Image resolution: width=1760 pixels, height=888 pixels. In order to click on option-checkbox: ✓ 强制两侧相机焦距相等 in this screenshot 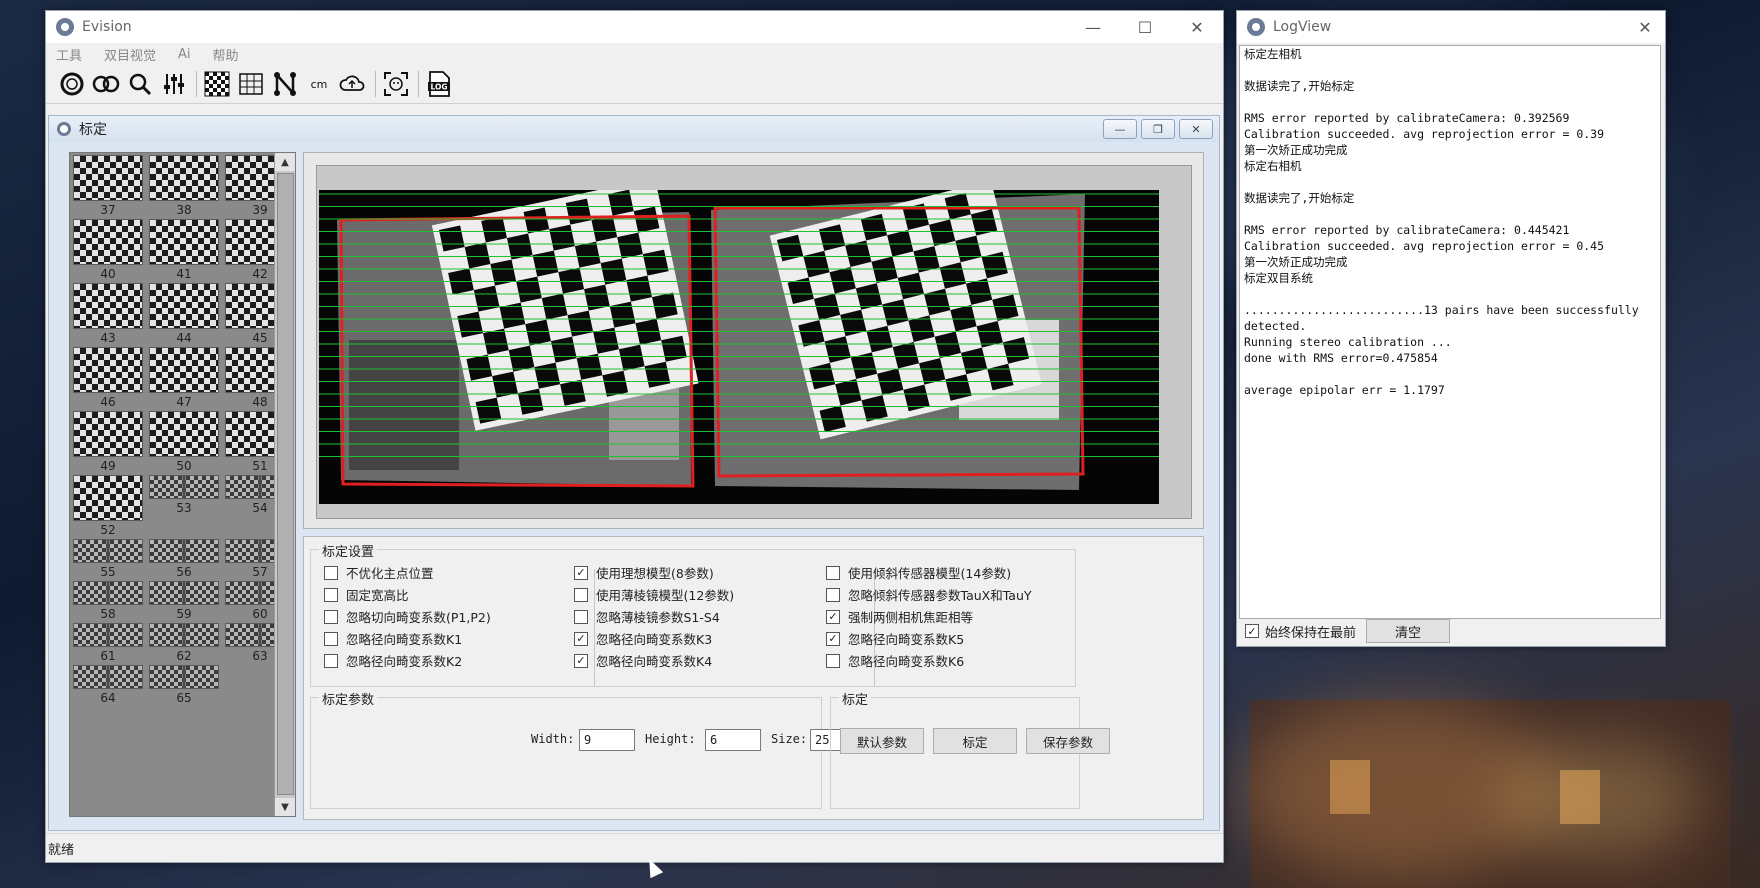, I will do `click(899, 616)`.